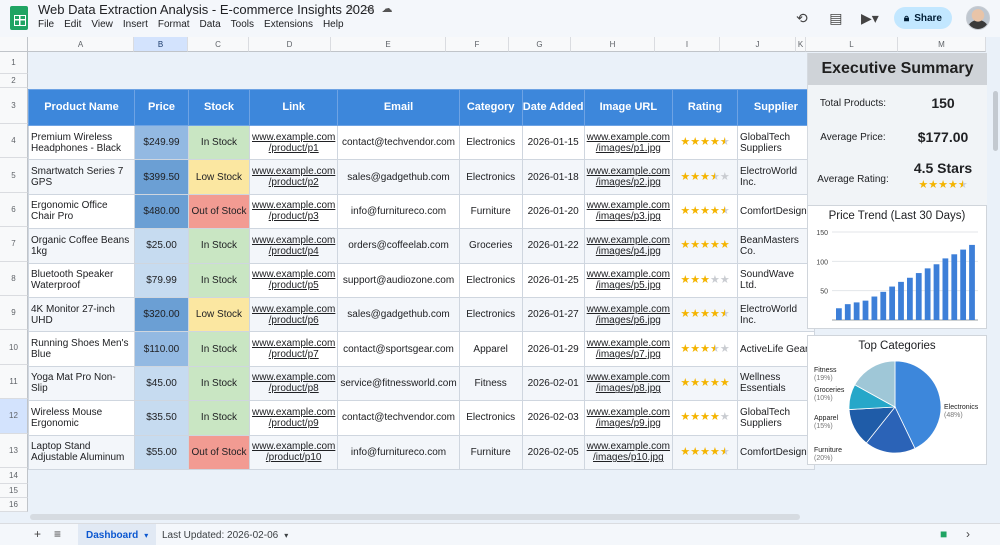  I want to click on row-header-3: 3, so click(14, 106).